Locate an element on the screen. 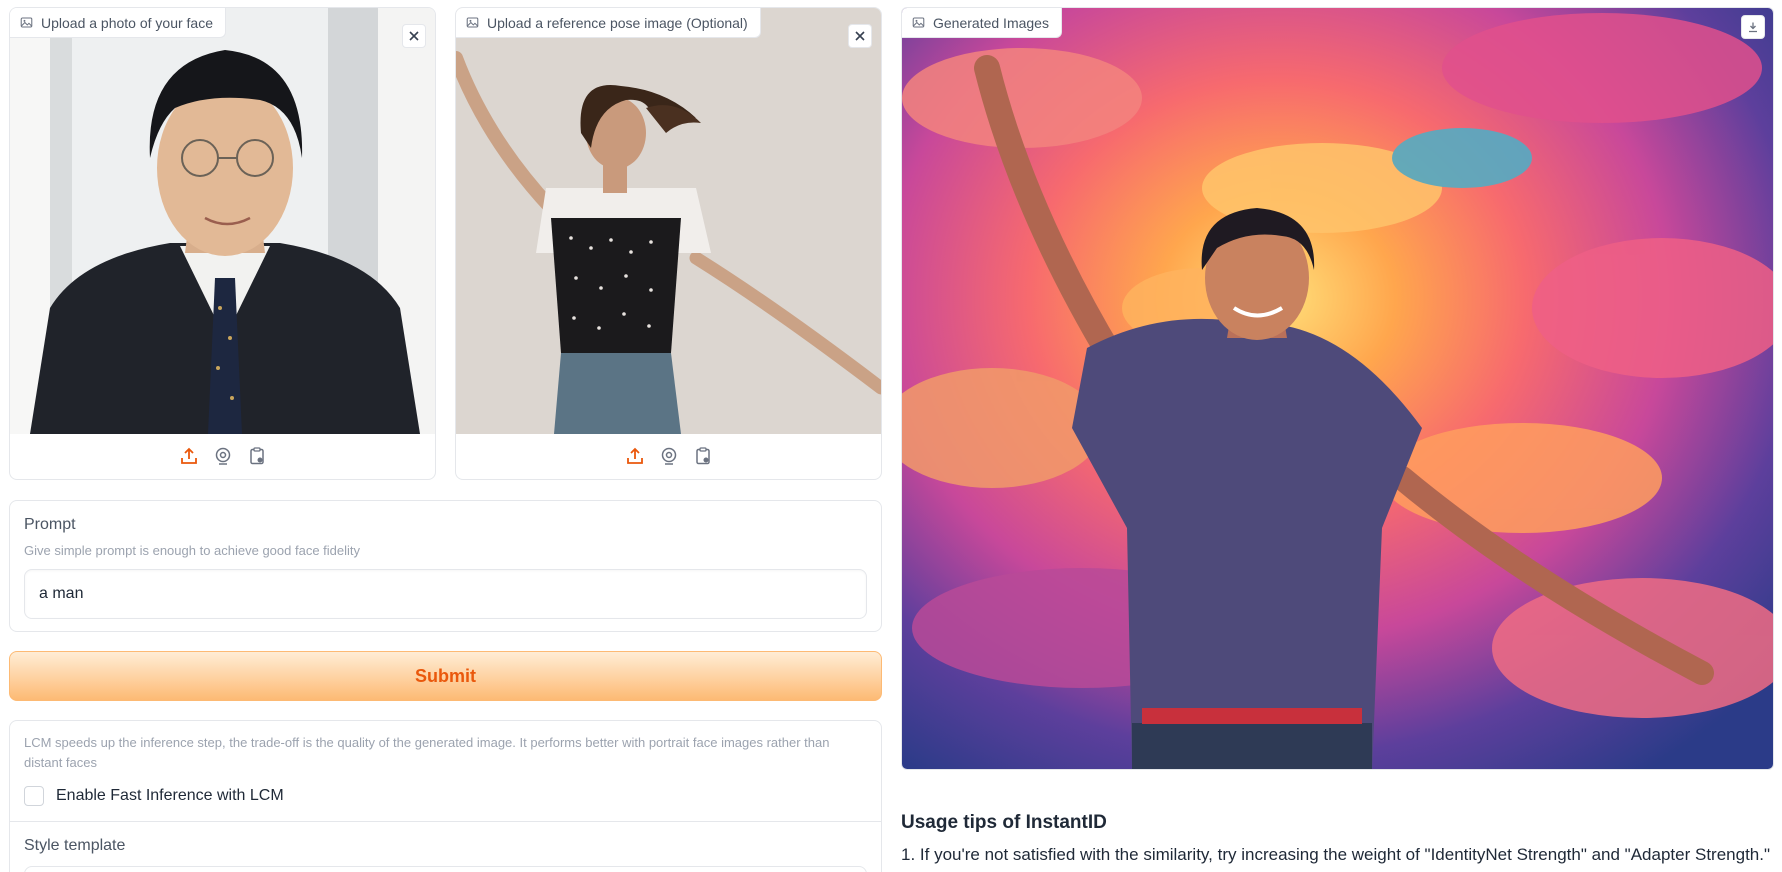  generated-image-label: Generated Images is located at coordinates (982, 23).